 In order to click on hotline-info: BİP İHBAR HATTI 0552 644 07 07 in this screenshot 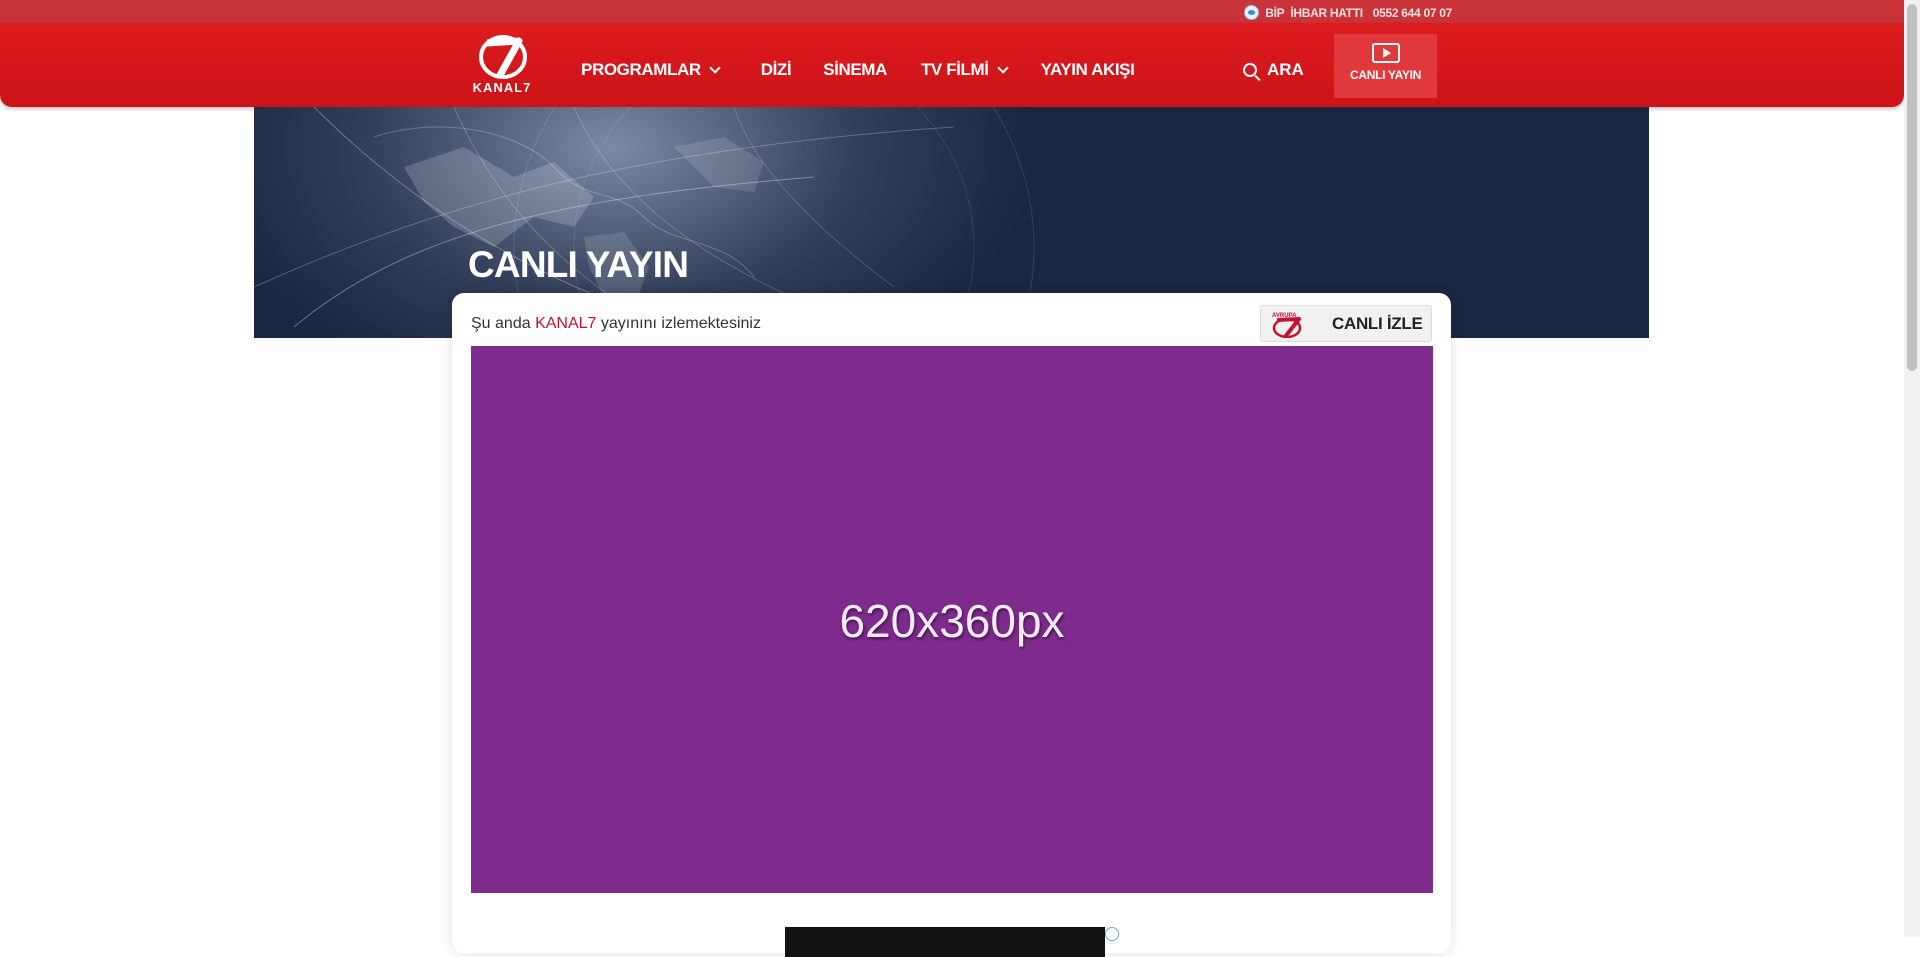, I will do `click(1348, 12)`.